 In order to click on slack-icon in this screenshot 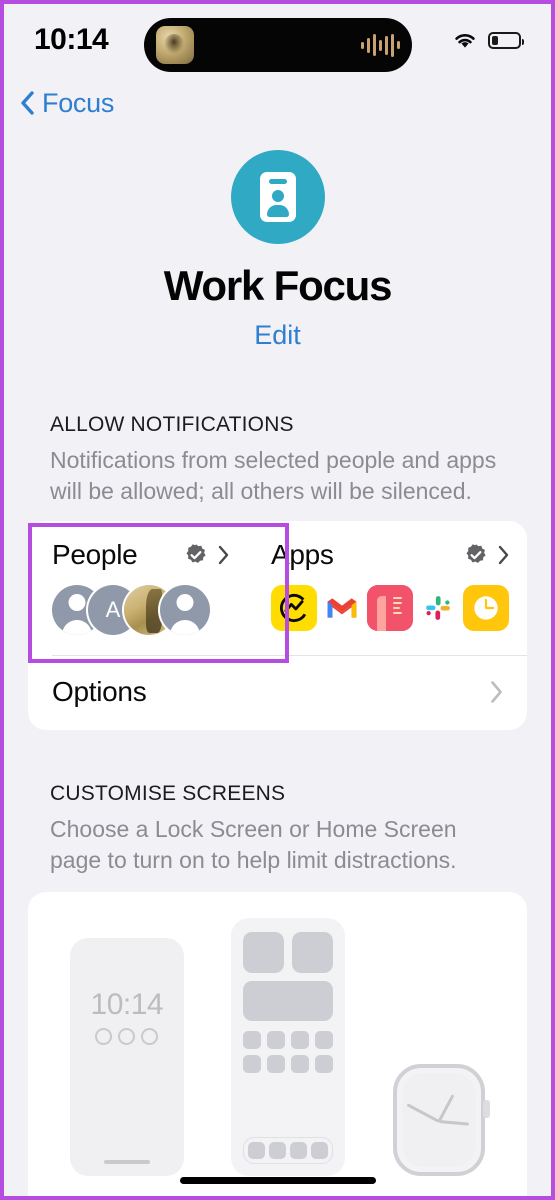, I will do `click(438, 608)`.